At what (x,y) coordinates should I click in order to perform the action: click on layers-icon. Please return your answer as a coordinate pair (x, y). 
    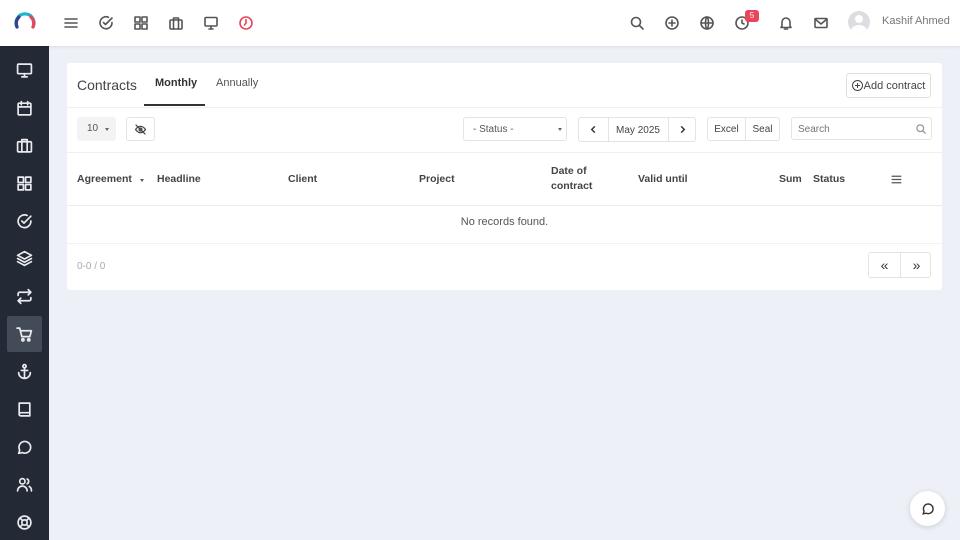
    Looking at the image, I should click on (24, 258).